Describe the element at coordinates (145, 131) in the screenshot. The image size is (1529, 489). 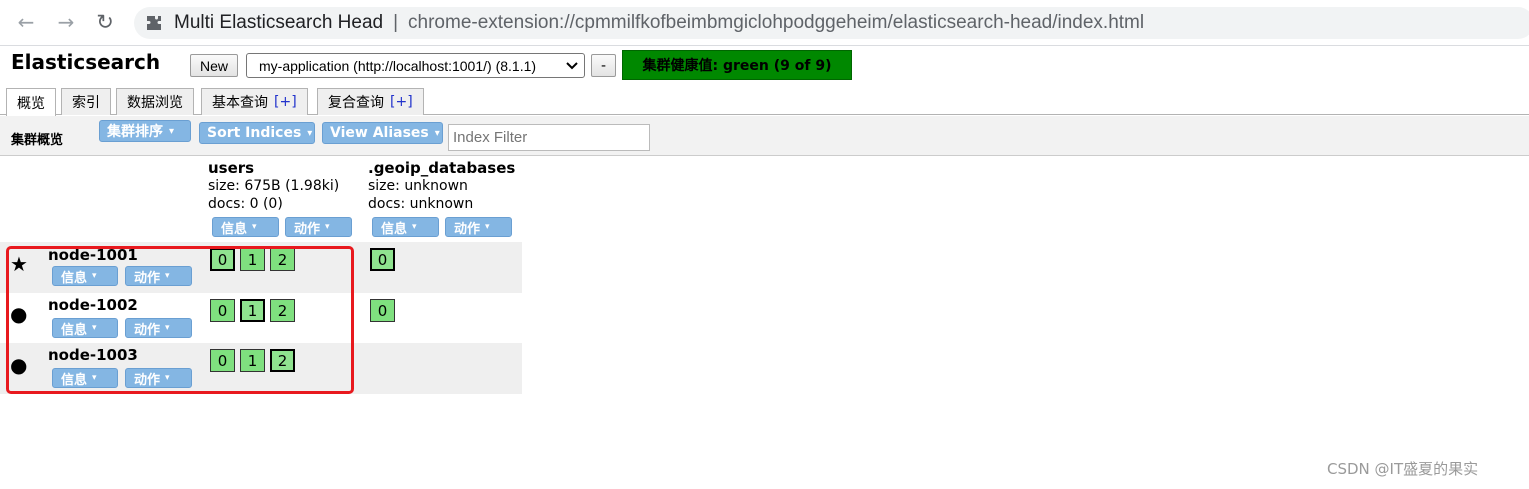
I see `cluster-sort-button: 集群排序 ▾` at that location.